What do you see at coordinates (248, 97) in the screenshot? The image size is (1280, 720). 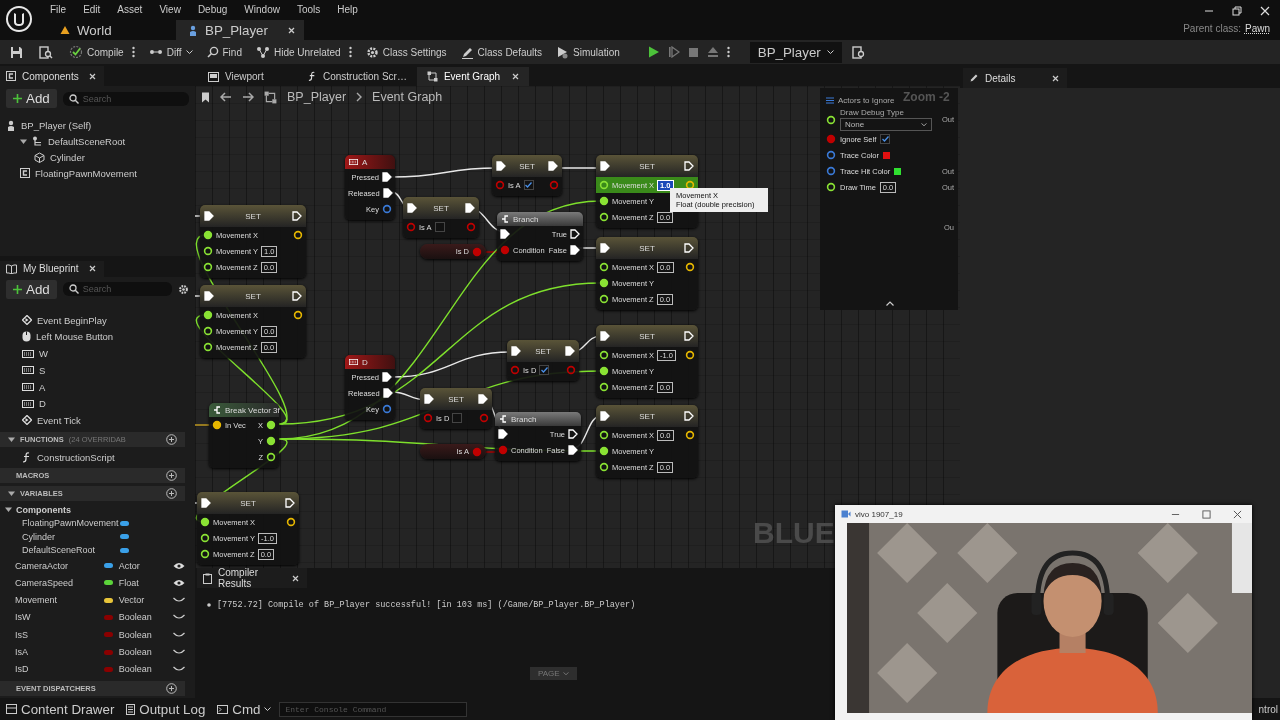 I see `forward-arrow-icon` at bounding box center [248, 97].